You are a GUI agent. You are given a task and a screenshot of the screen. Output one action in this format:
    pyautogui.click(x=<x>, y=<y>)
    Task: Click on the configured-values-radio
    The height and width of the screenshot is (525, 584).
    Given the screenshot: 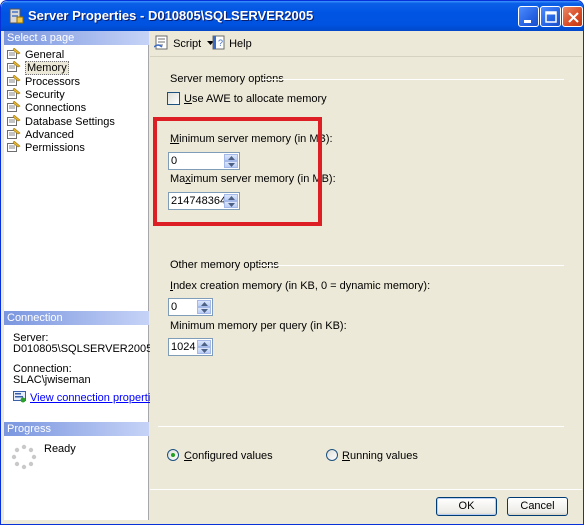 What is the action you would take?
    pyautogui.click(x=173, y=455)
    